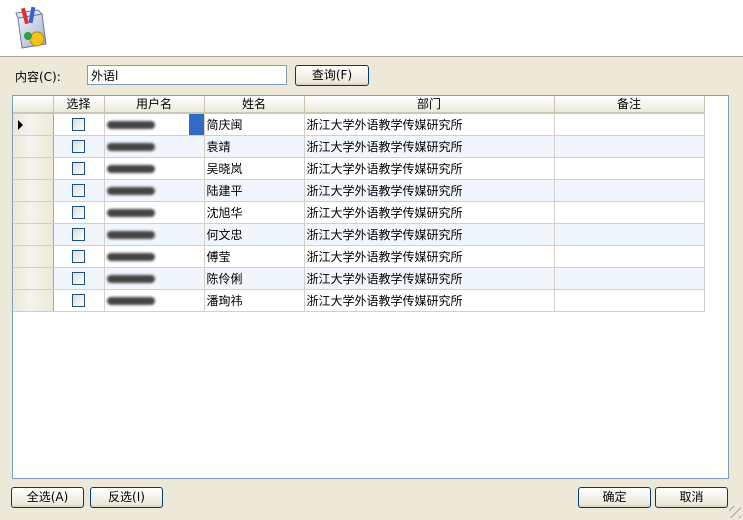 This screenshot has width=743, height=520. I want to click on cancel-button: 取消, so click(691, 497).